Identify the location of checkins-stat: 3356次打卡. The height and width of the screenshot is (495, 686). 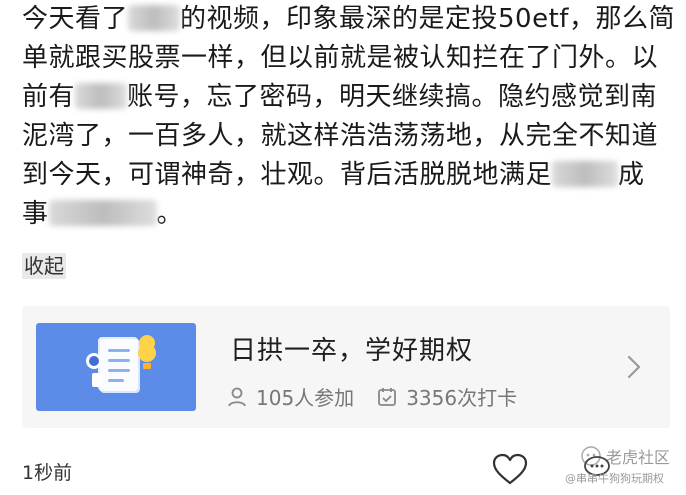
(446, 396).